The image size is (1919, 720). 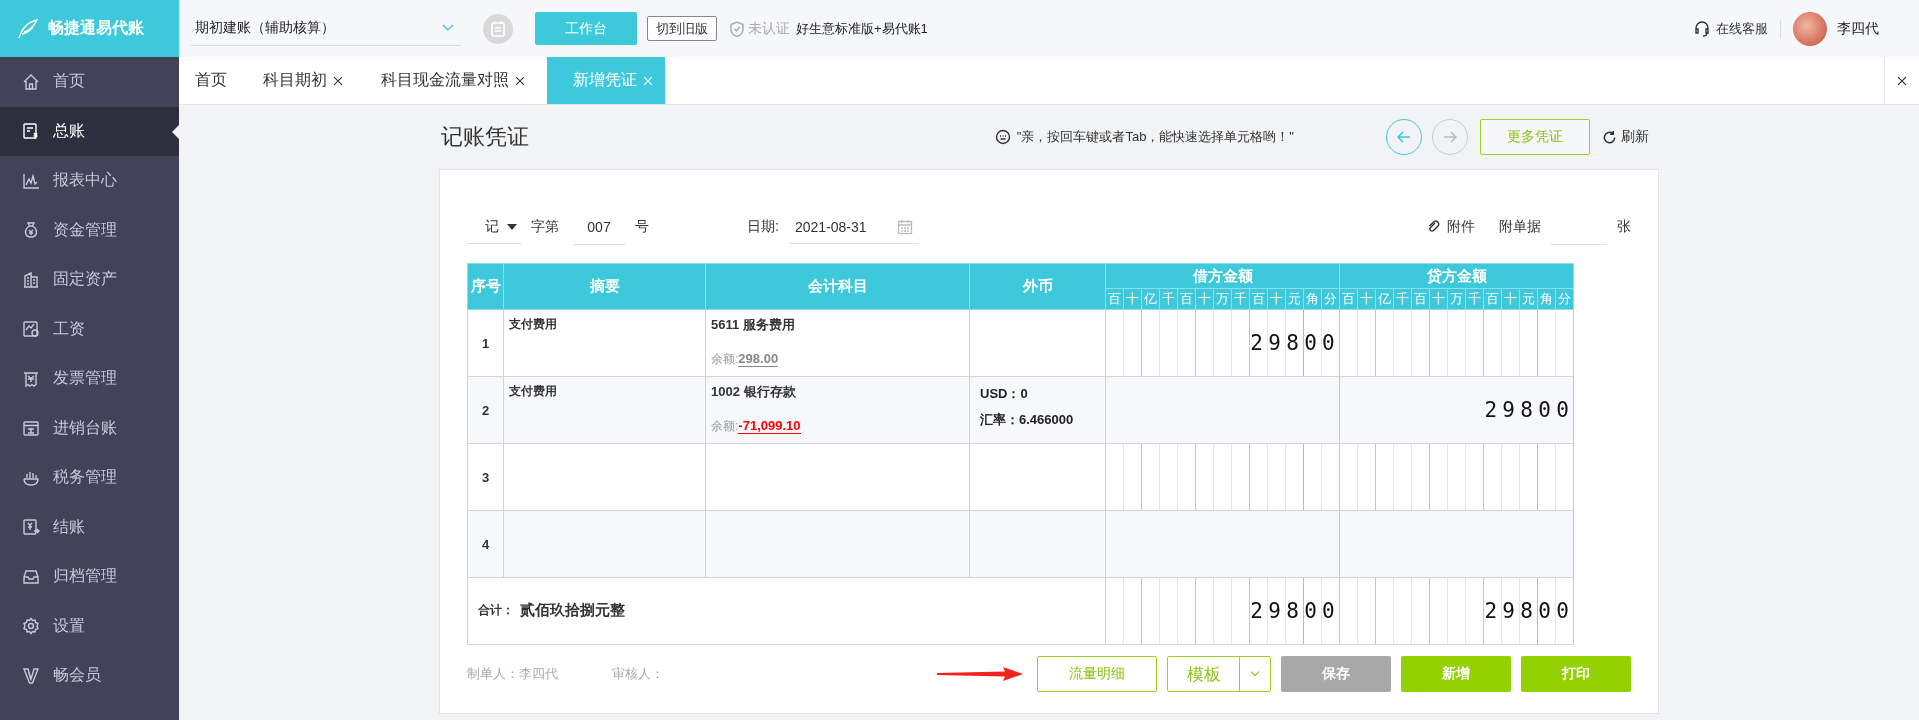 I want to click on page-tab: 科目期初, so click(x=301, y=80).